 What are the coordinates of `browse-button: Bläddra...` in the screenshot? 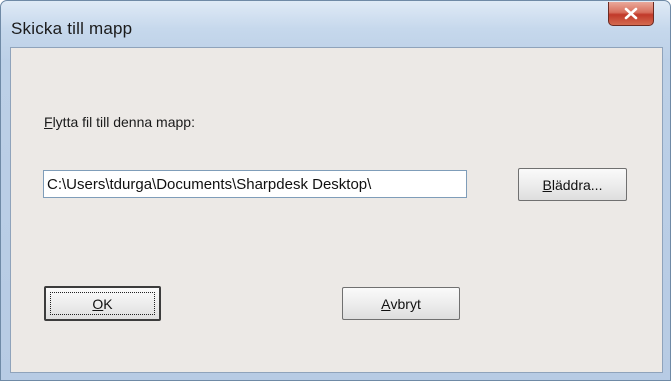 It's located at (572, 184).